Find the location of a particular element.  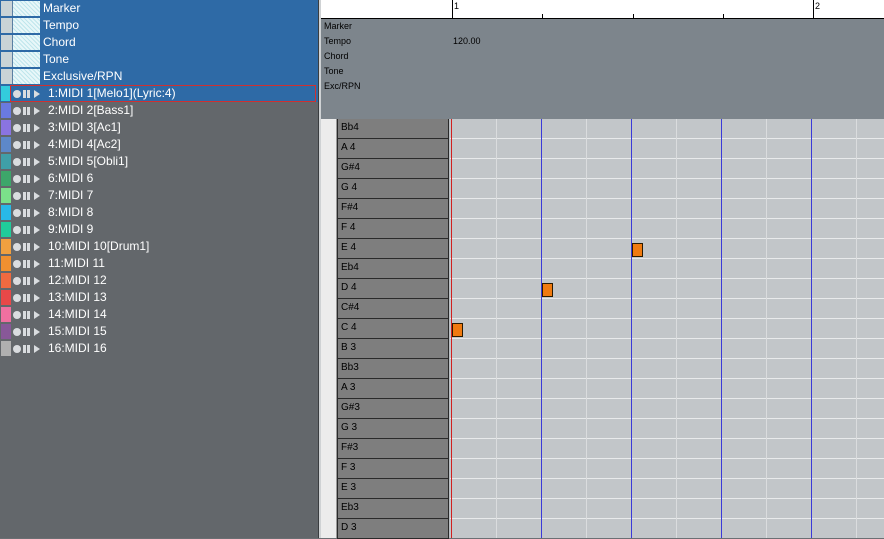

piano-key: Eb4 is located at coordinates (393, 269).